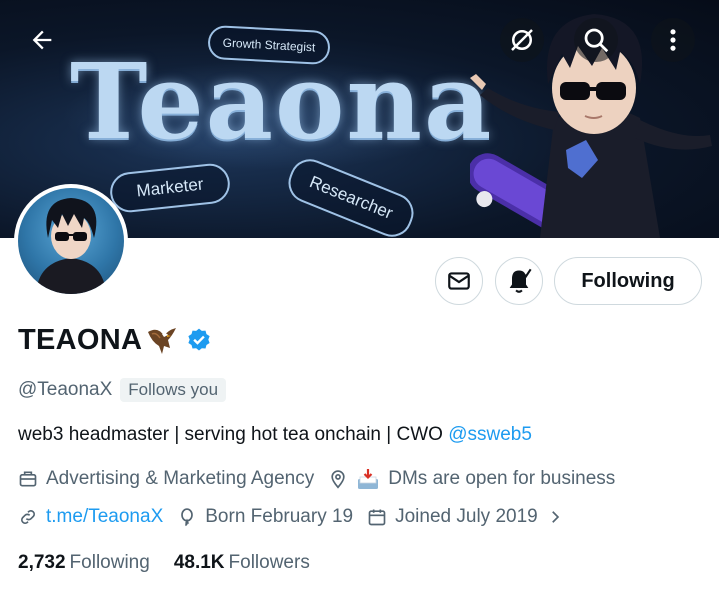 Image resolution: width=719 pixels, height=595 pixels. I want to click on bell-check-icon, so click(520, 280).